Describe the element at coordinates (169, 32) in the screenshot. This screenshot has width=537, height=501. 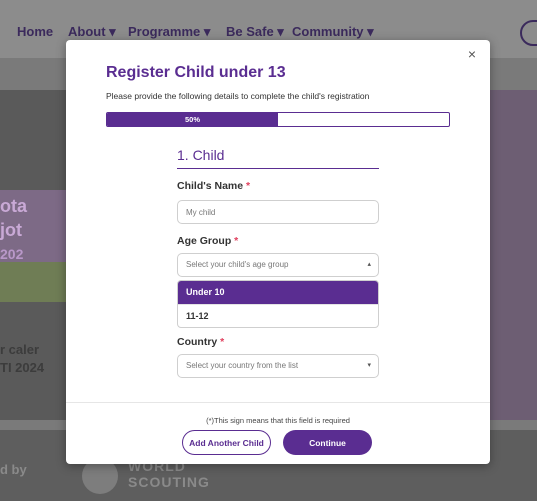
I see `nav-programme: Programme ▾` at that location.